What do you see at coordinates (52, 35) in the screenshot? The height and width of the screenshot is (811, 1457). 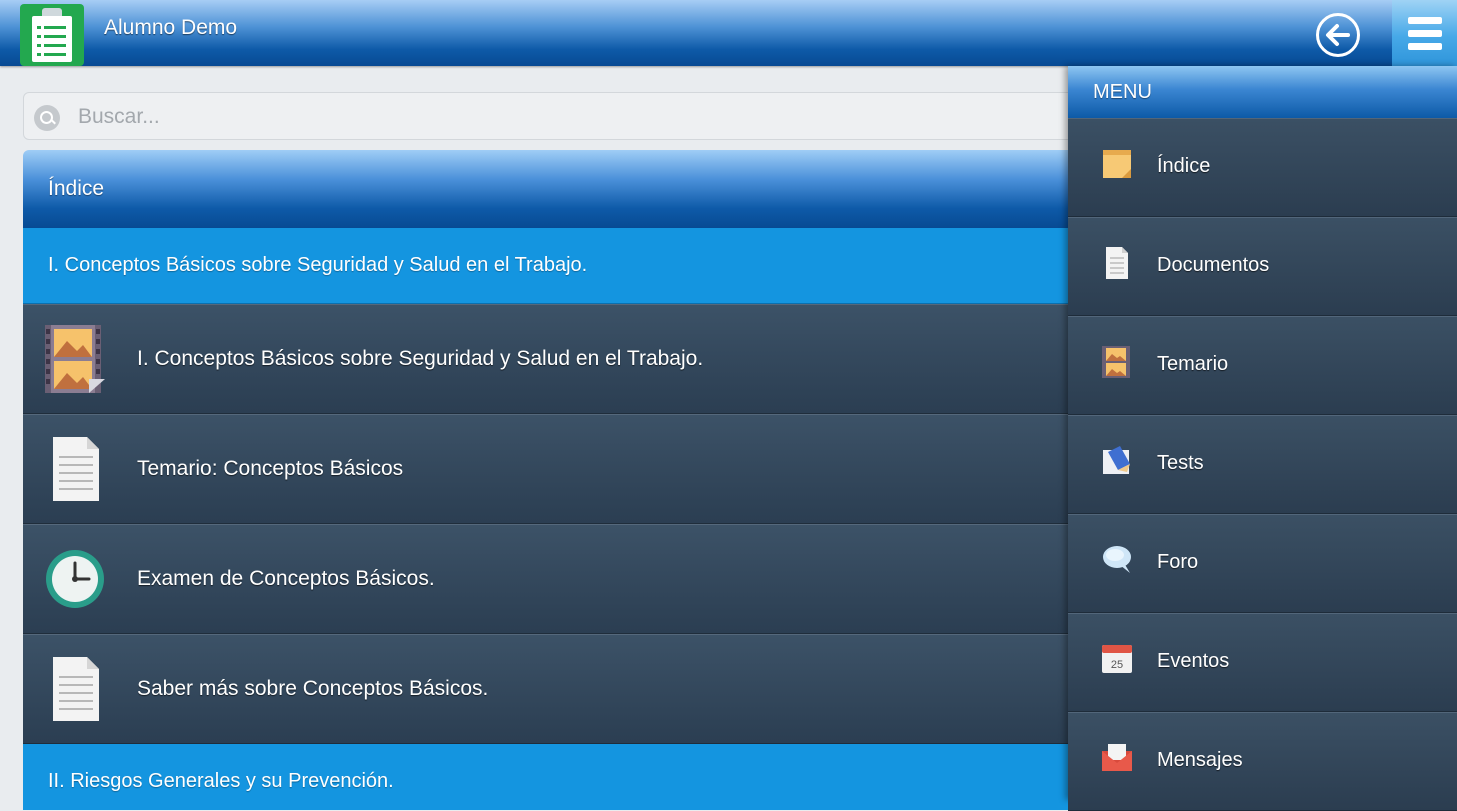 I see `clipboard-list-icon` at bounding box center [52, 35].